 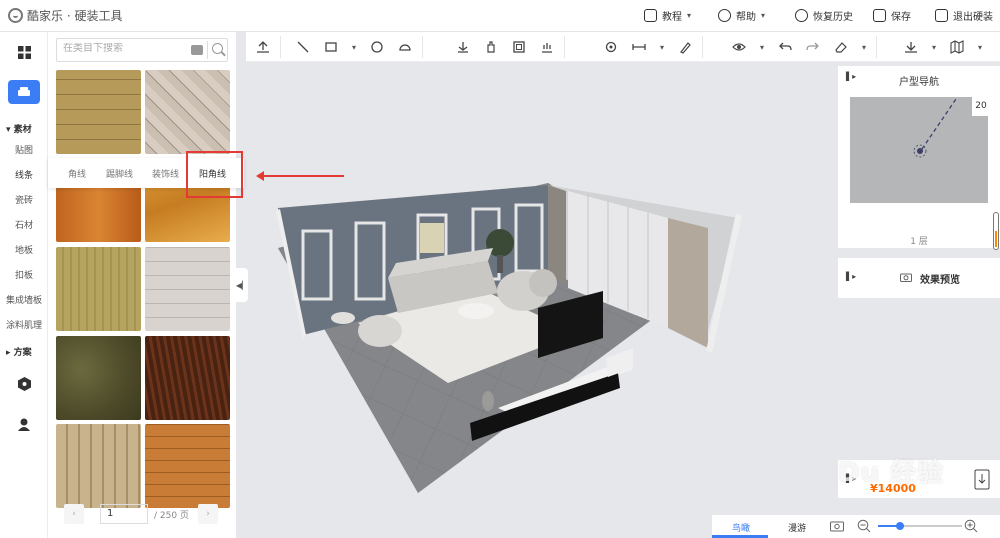 I want to click on tab-roam: 漫游, so click(x=797, y=527).